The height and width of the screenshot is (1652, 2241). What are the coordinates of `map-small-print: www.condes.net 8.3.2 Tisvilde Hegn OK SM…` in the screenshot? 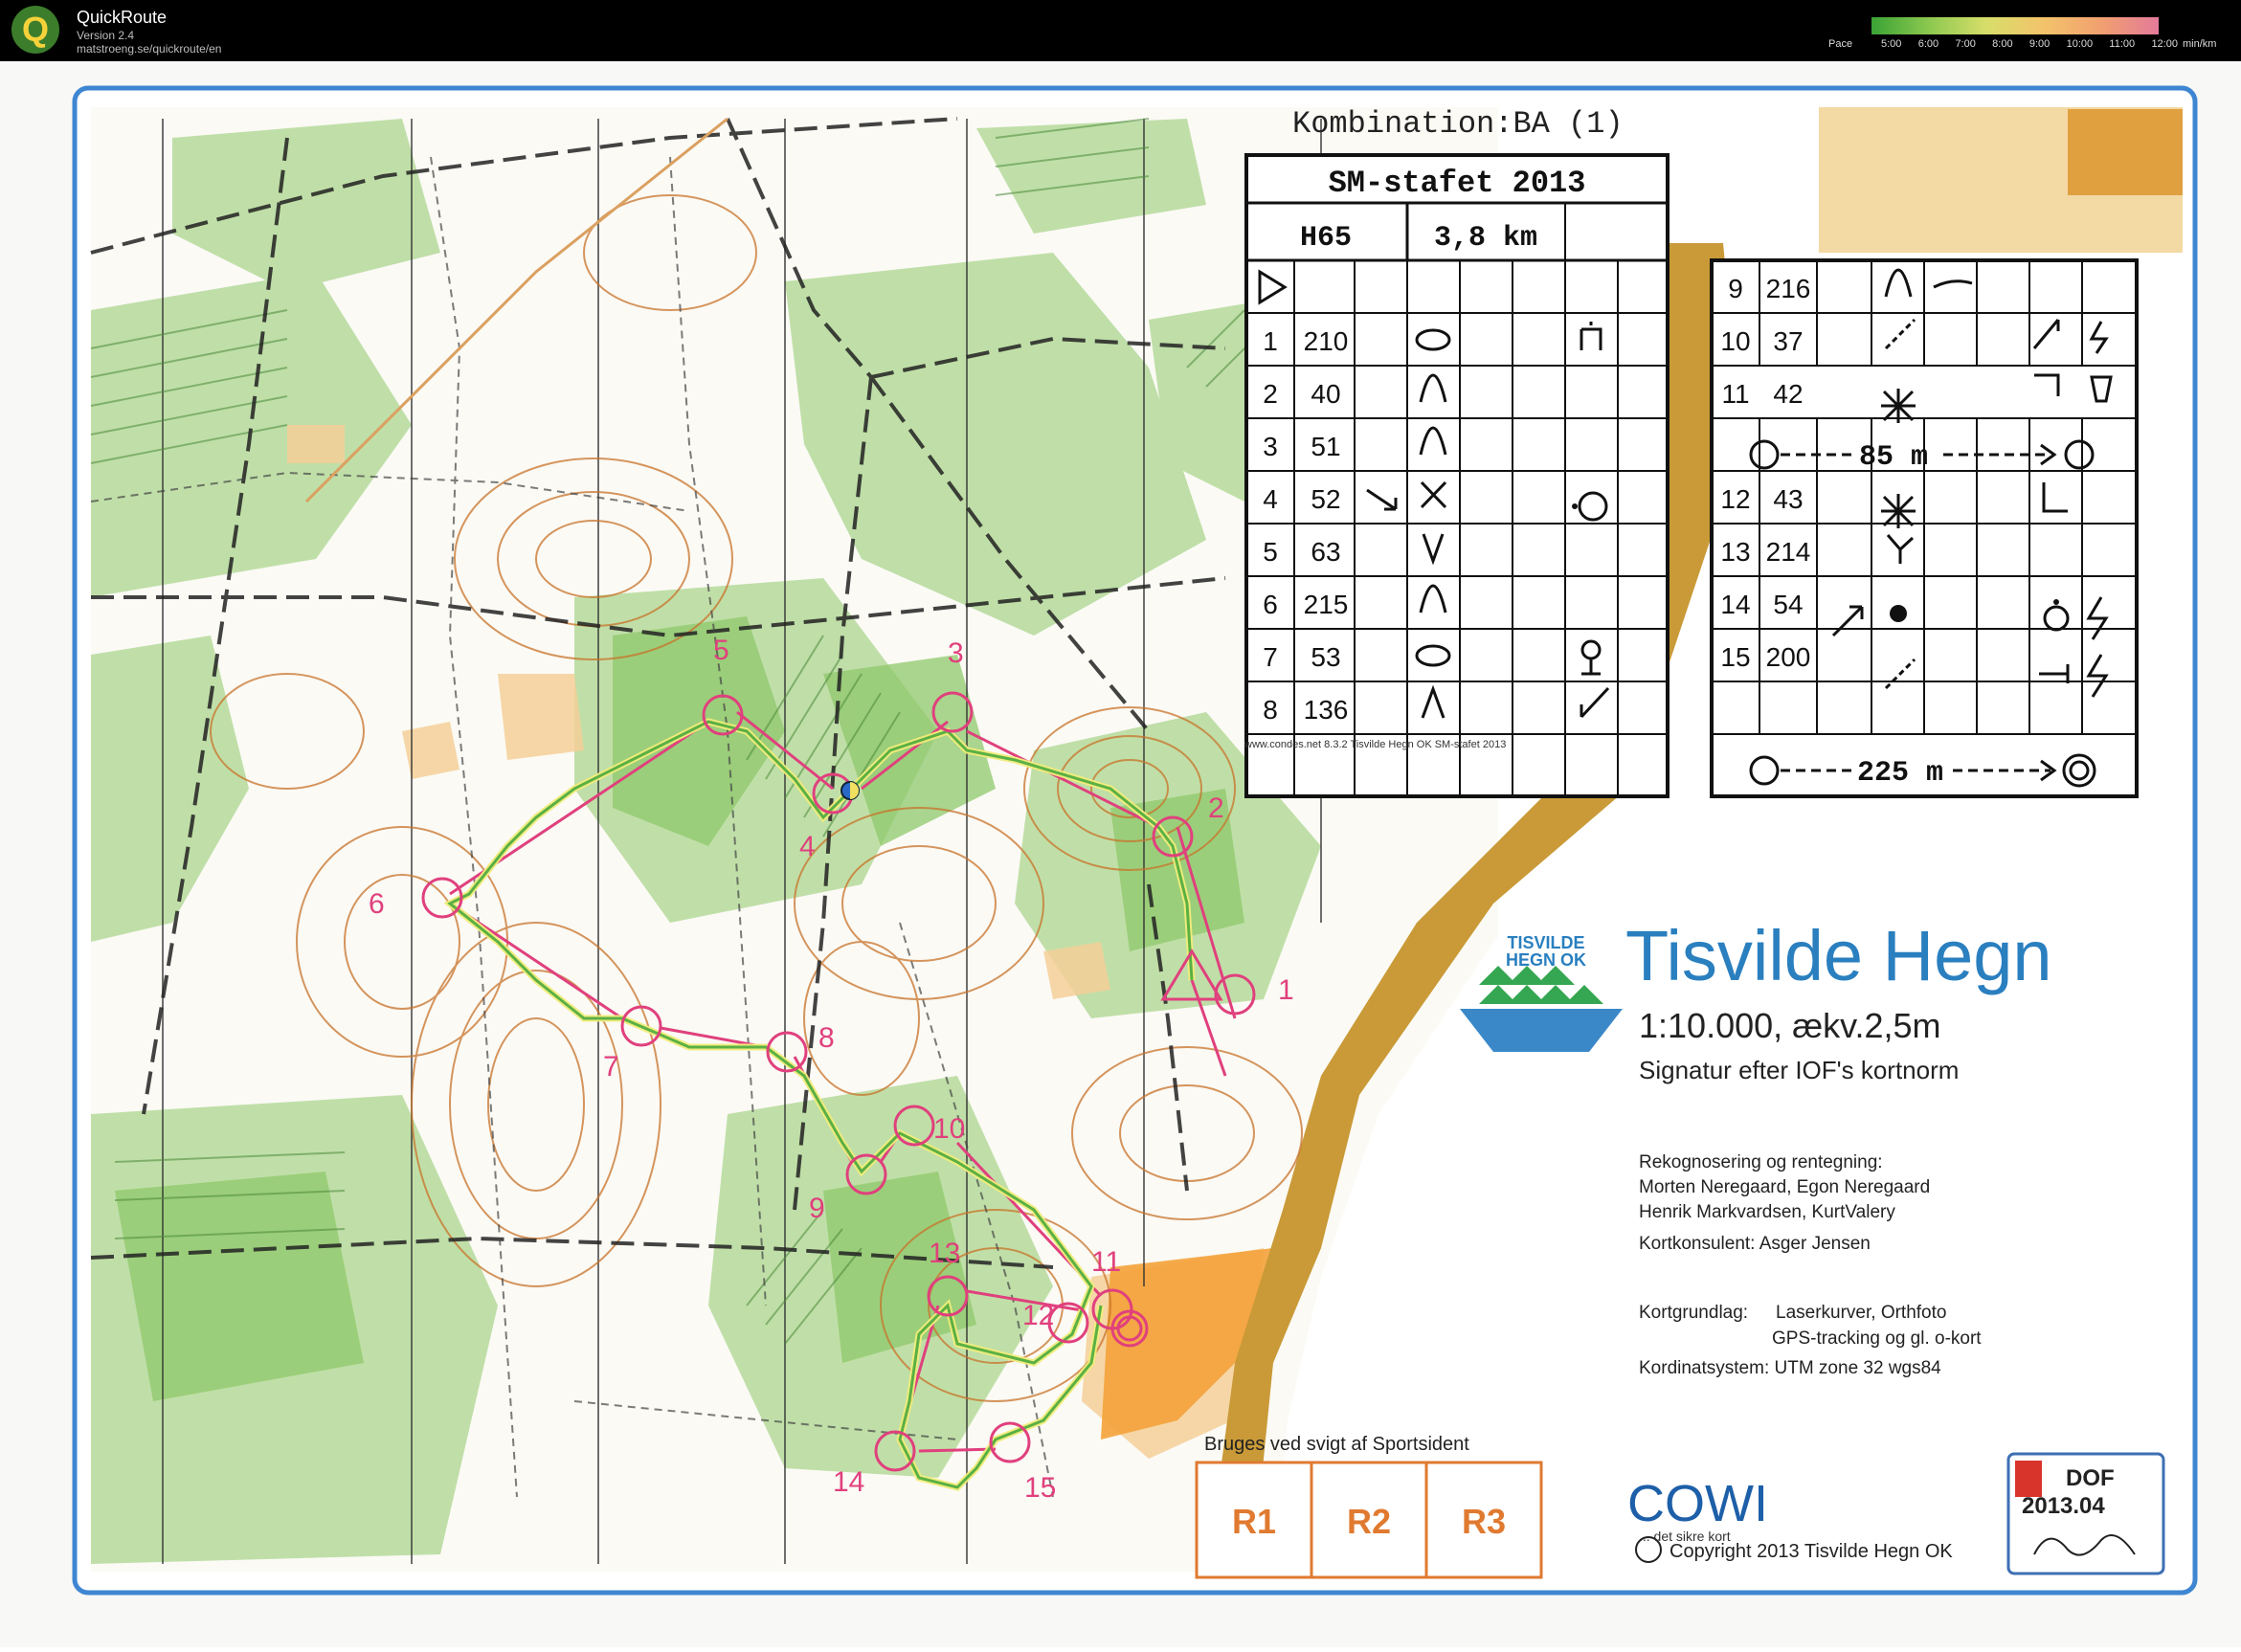 It's located at (1375, 744).